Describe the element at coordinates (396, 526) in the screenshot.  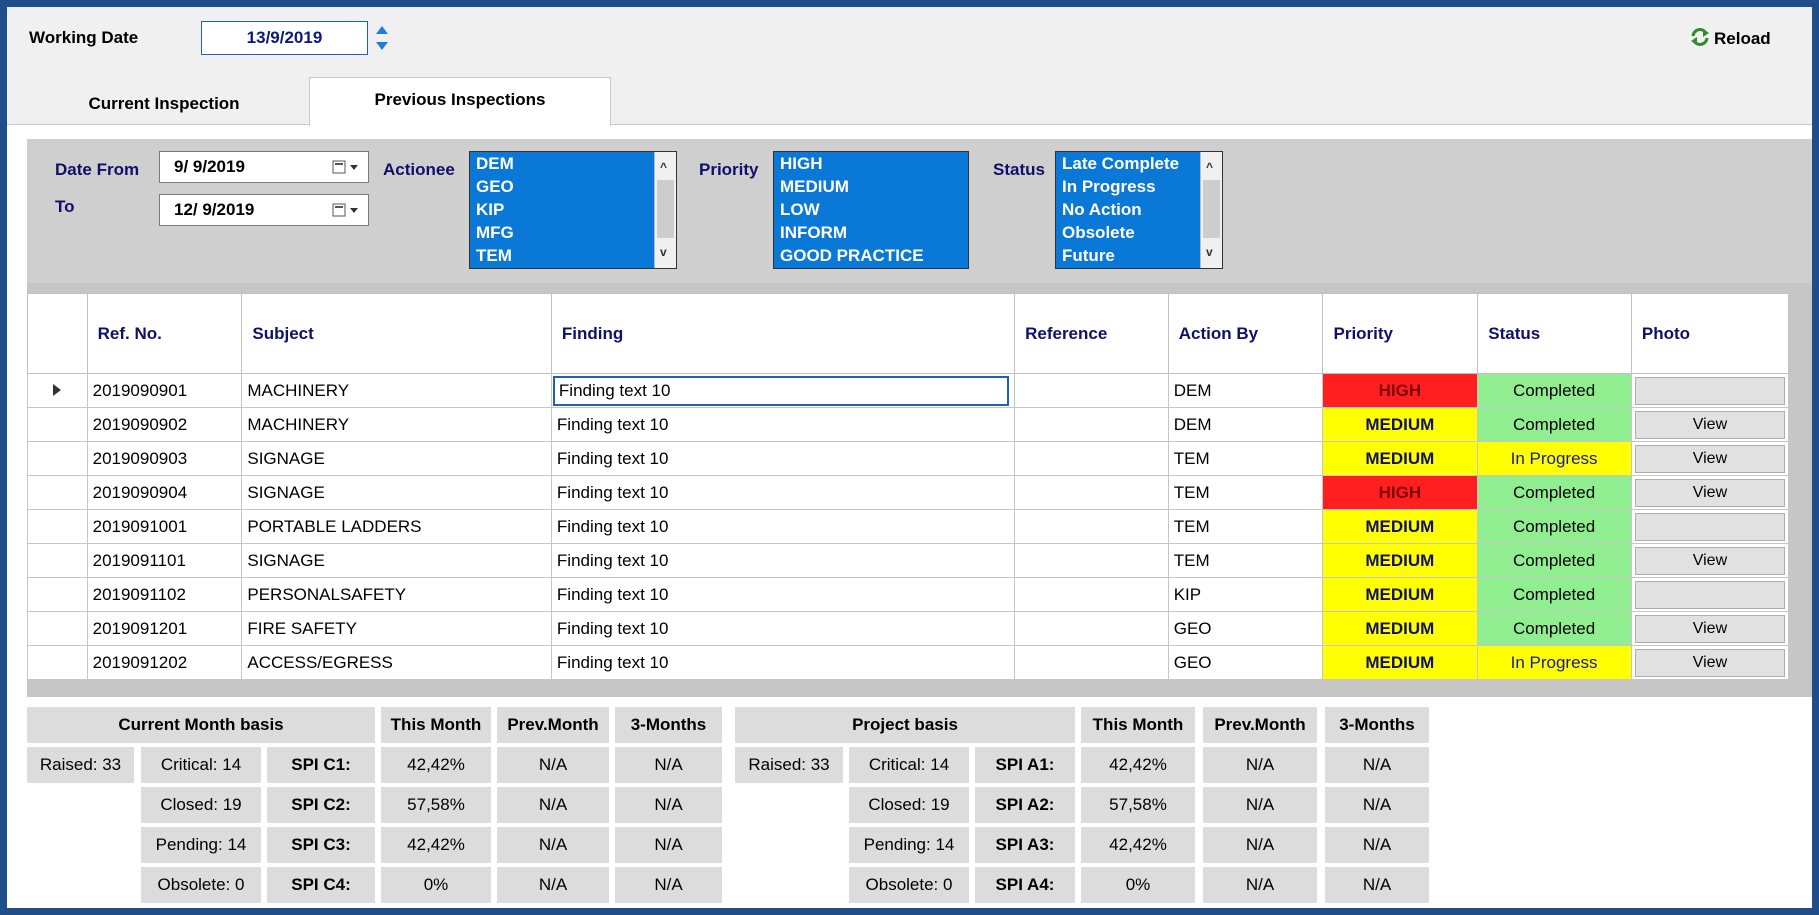
I see `subject-cell: PORTABLE LADDERS` at that location.